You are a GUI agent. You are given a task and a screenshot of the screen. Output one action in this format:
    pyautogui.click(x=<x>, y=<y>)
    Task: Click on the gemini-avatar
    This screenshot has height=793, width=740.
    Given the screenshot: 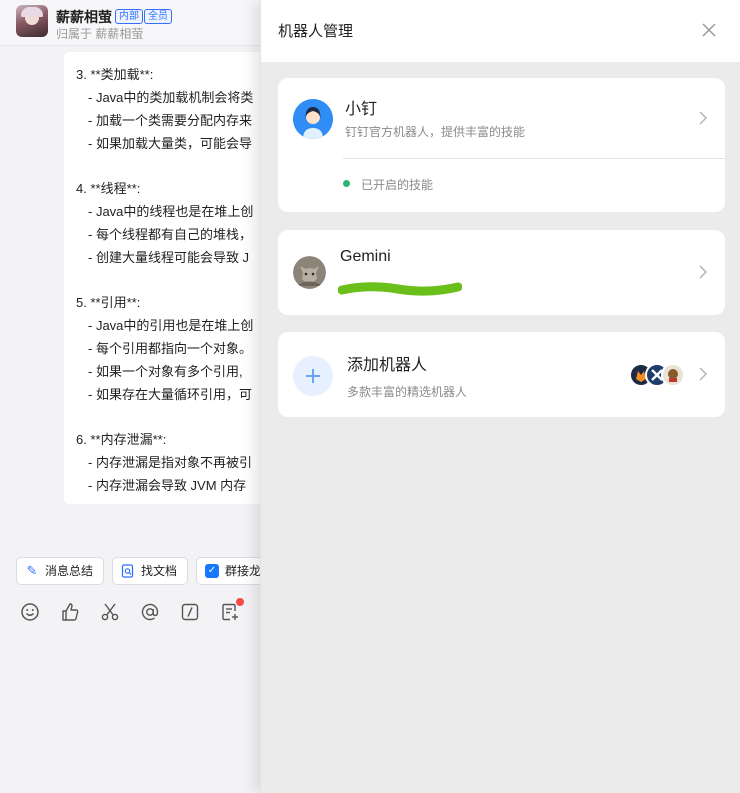 What is the action you would take?
    pyautogui.click(x=309, y=272)
    